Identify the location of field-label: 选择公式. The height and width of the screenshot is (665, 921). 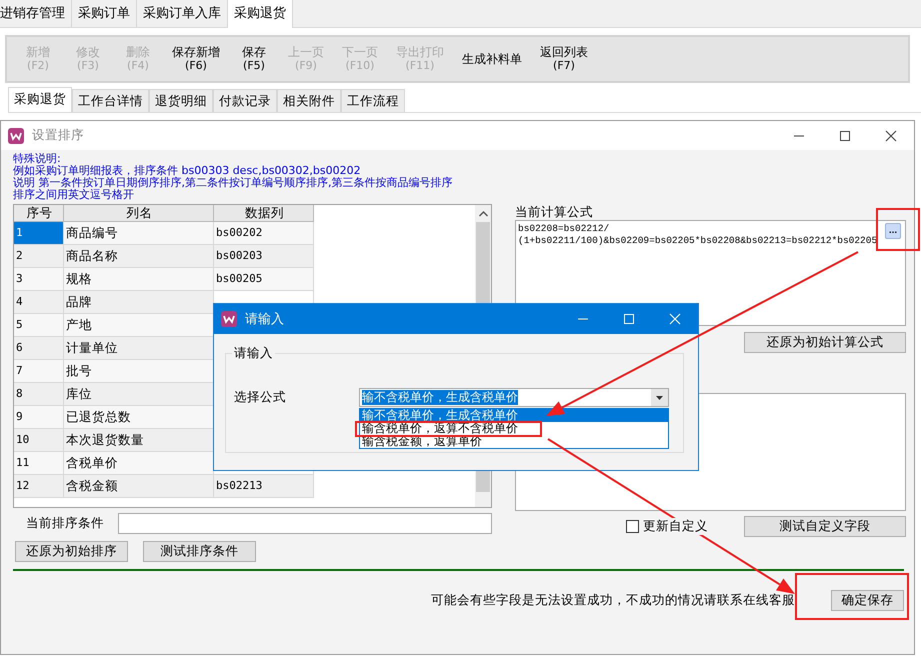
(260, 397).